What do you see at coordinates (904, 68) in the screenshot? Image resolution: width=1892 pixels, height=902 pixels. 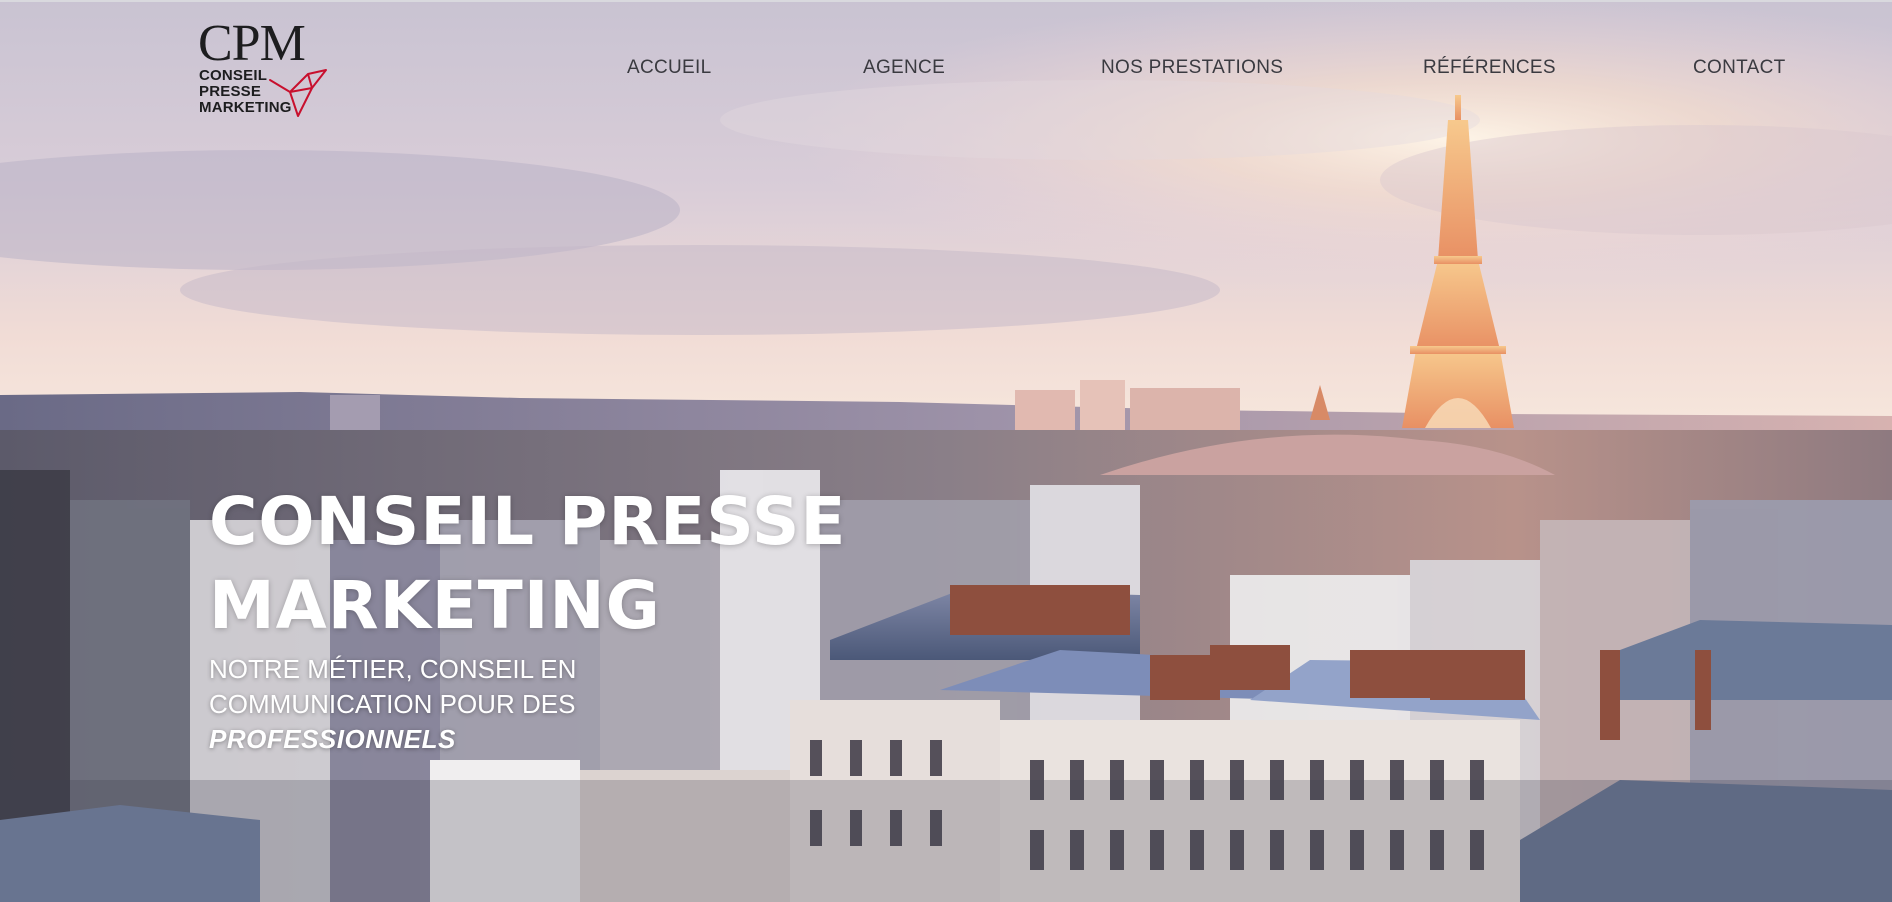 I see `nav-item-agence: AGENCE` at bounding box center [904, 68].